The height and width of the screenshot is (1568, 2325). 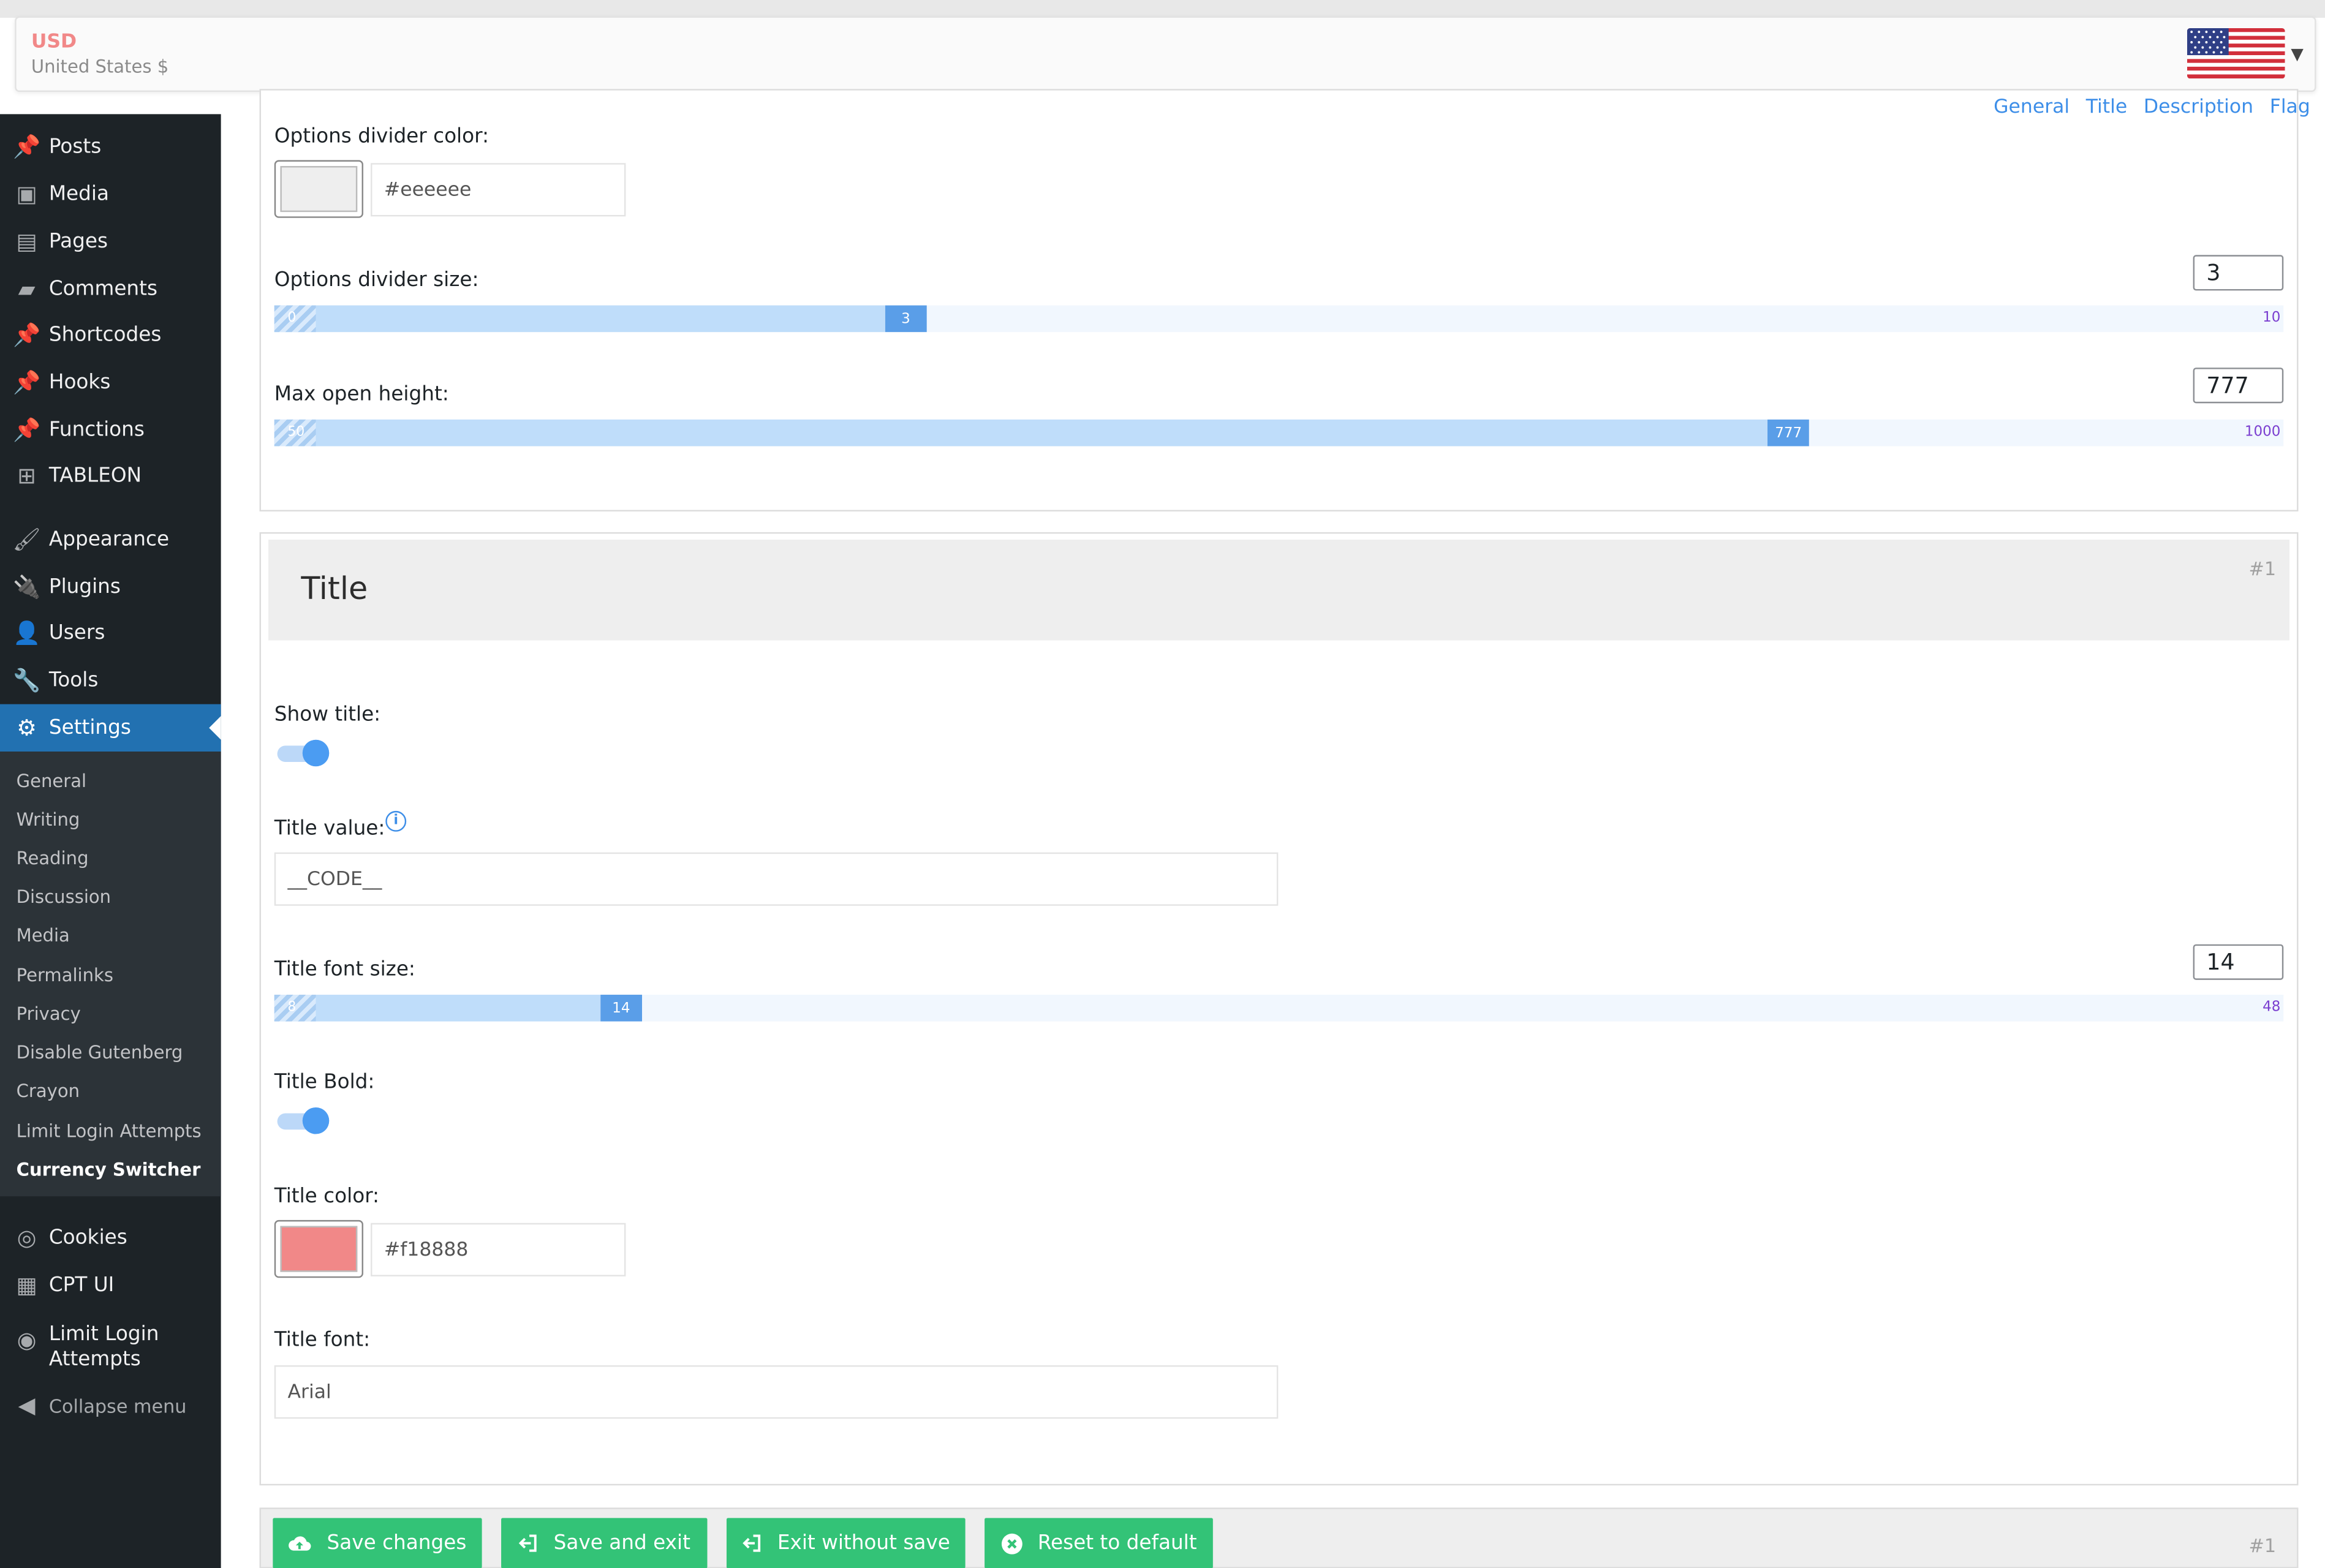 What do you see at coordinates (27, 728) in the screenshot?
I see `settings-icon: ⚙` at bounding box center [27, 728].